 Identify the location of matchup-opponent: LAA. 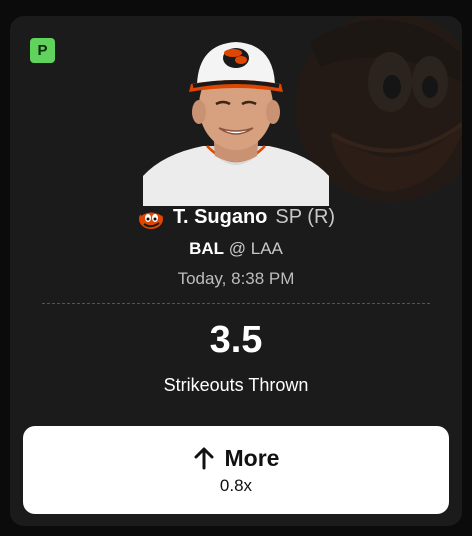
(266, 248).